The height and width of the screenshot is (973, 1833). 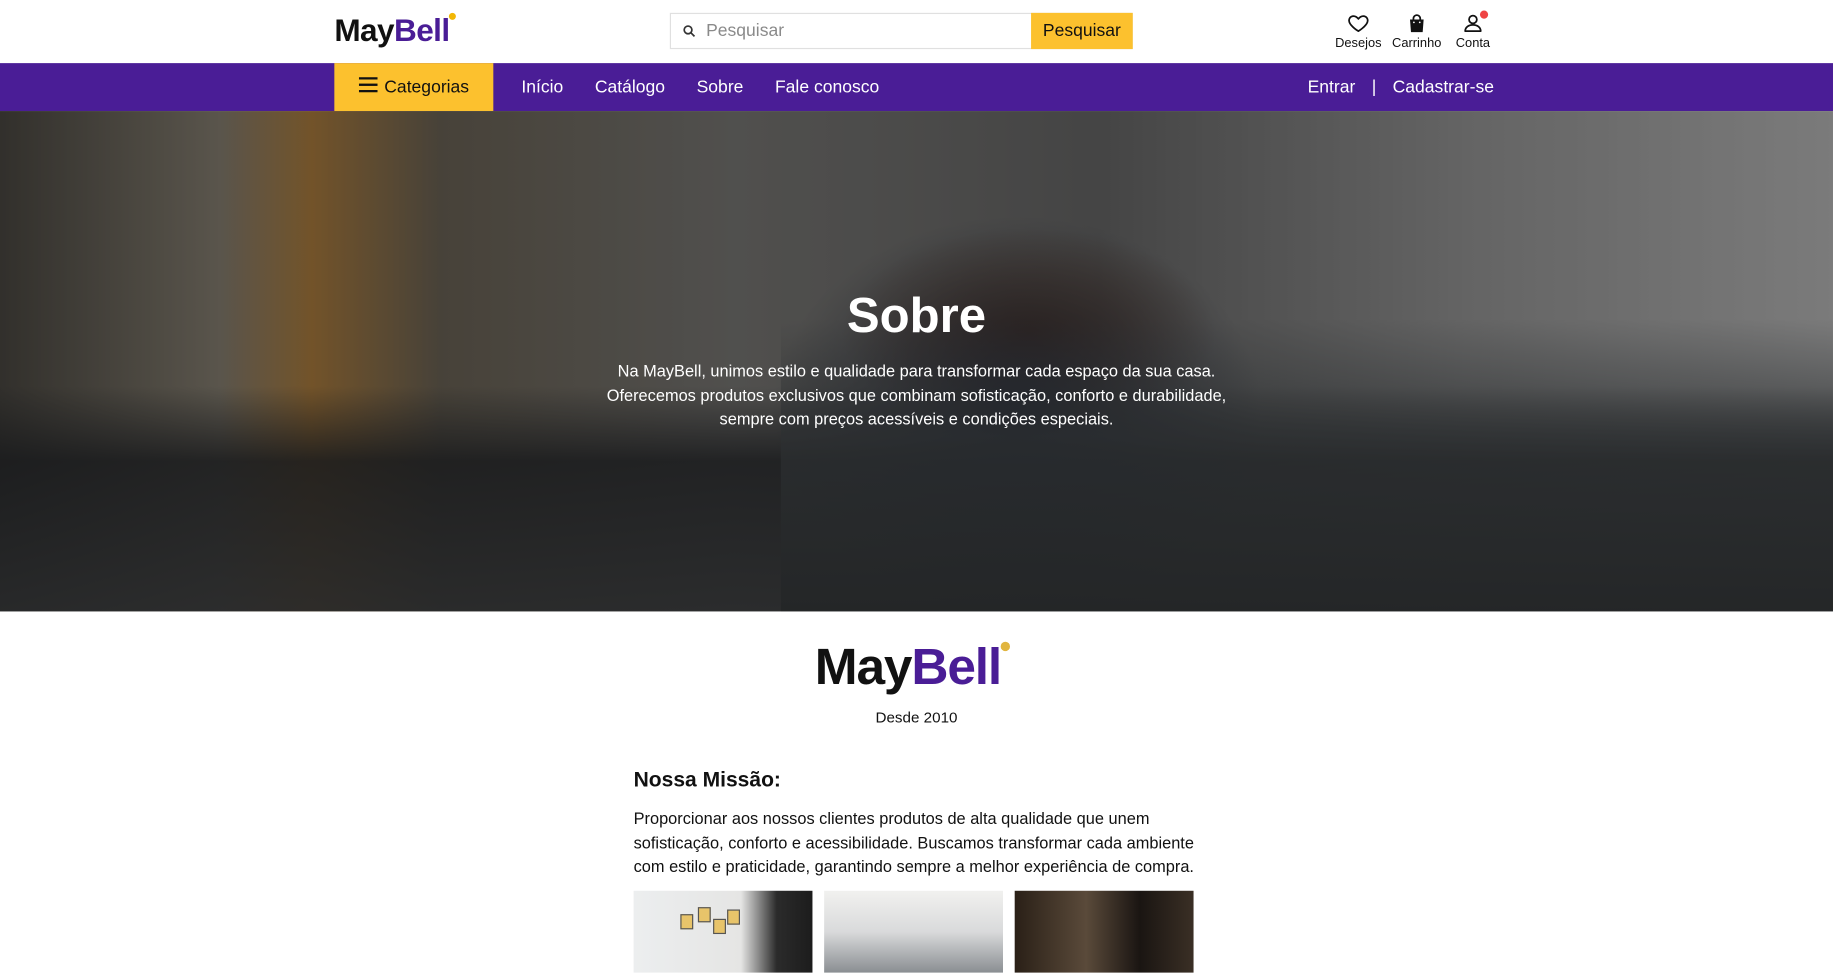 I want to click on search-icon, so click(x=688, y=31).